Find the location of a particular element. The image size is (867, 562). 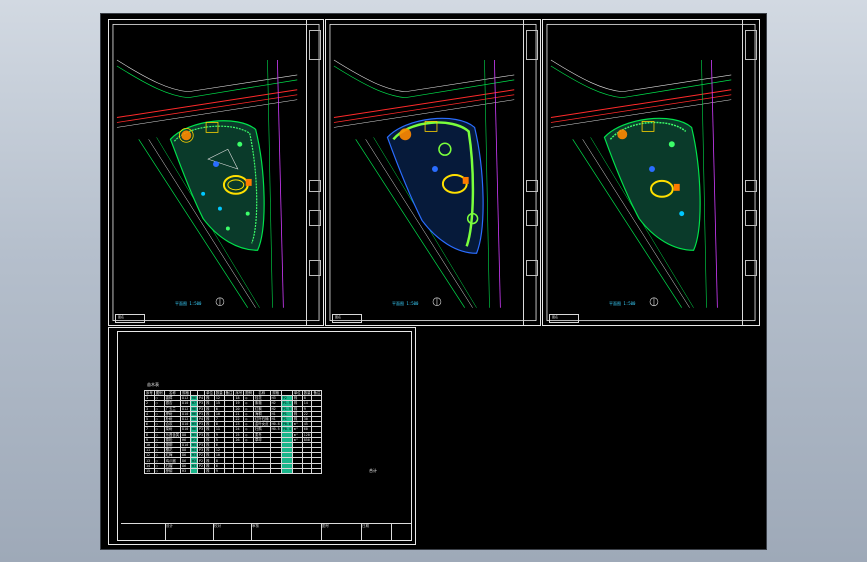

table-caption: 苗木表 is located at coordinates (153, 384).